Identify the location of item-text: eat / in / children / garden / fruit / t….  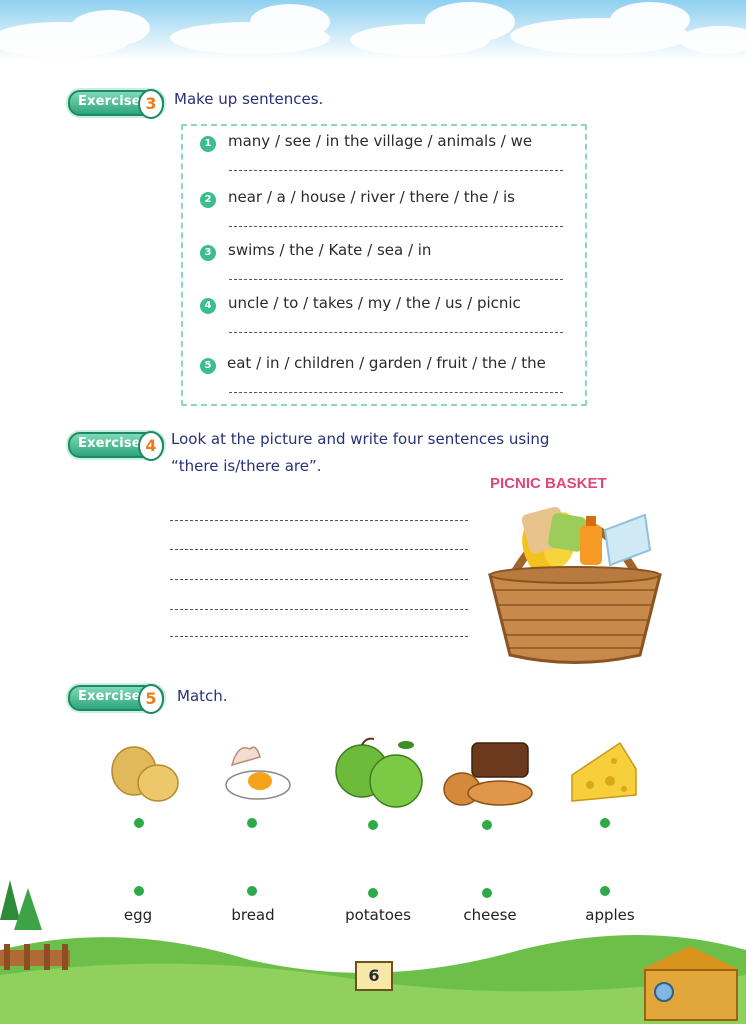
(386, 363).